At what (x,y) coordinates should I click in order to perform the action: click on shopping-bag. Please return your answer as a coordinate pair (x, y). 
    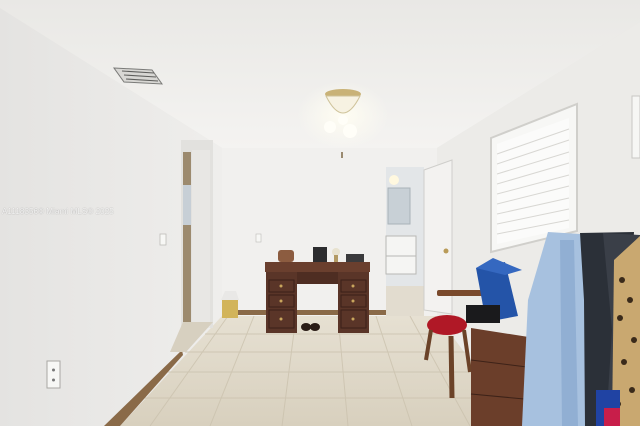
    Looking at the image, I should click on (230, 309).